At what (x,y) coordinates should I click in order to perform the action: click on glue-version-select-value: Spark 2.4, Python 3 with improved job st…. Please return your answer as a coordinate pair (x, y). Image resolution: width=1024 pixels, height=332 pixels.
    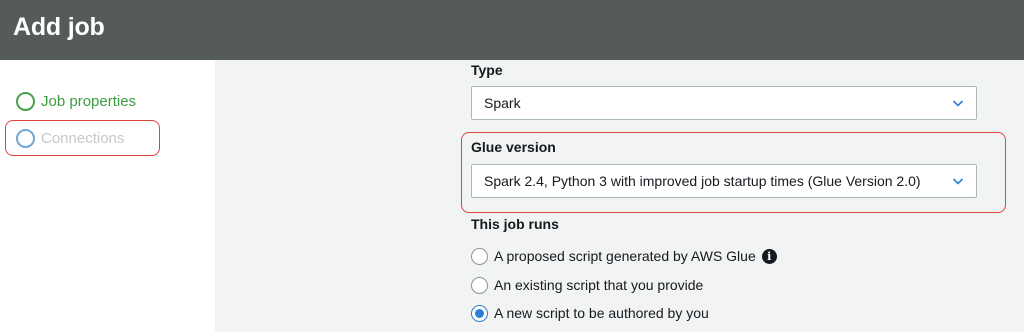
    Looking at the image, I should click on (702, 181).